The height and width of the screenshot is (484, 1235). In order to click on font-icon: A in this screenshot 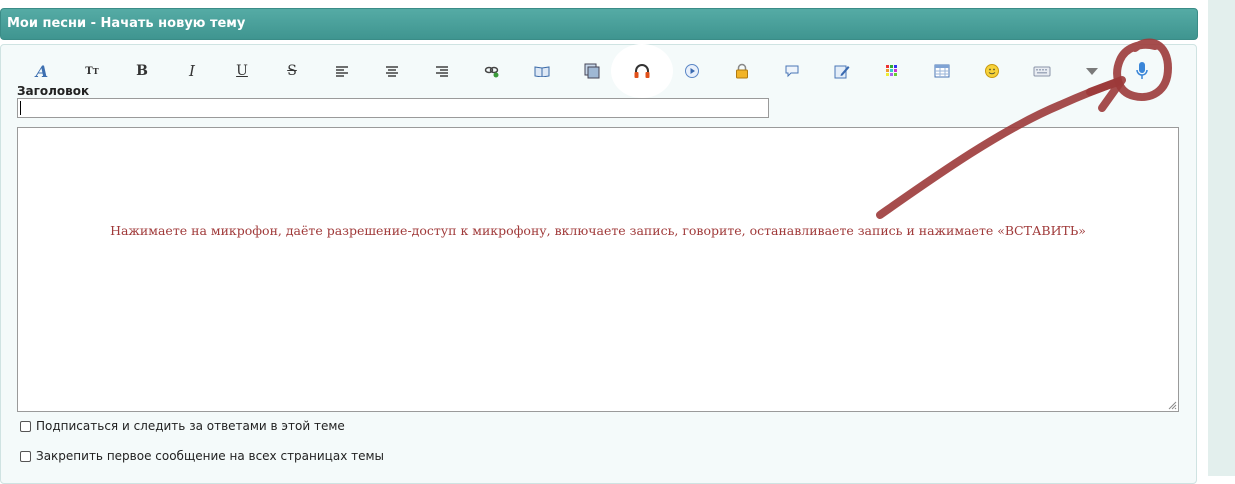, I will do `click(42, 71)`.